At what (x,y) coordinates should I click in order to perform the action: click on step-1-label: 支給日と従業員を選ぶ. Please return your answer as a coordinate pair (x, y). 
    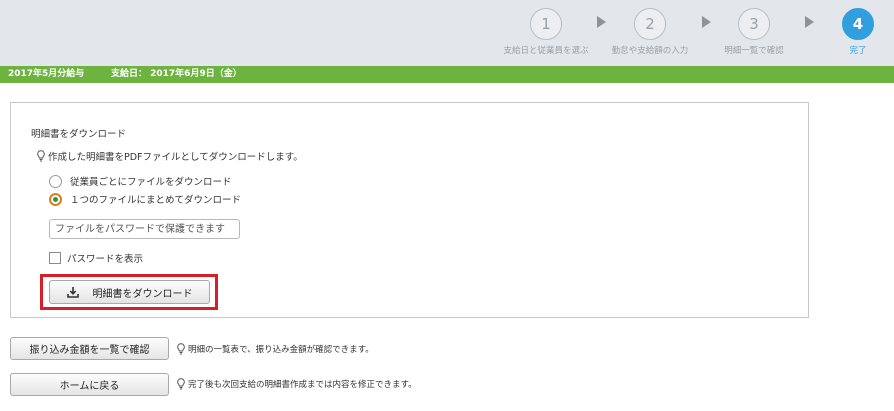
    Looking at the image, I should click on (546, 51).